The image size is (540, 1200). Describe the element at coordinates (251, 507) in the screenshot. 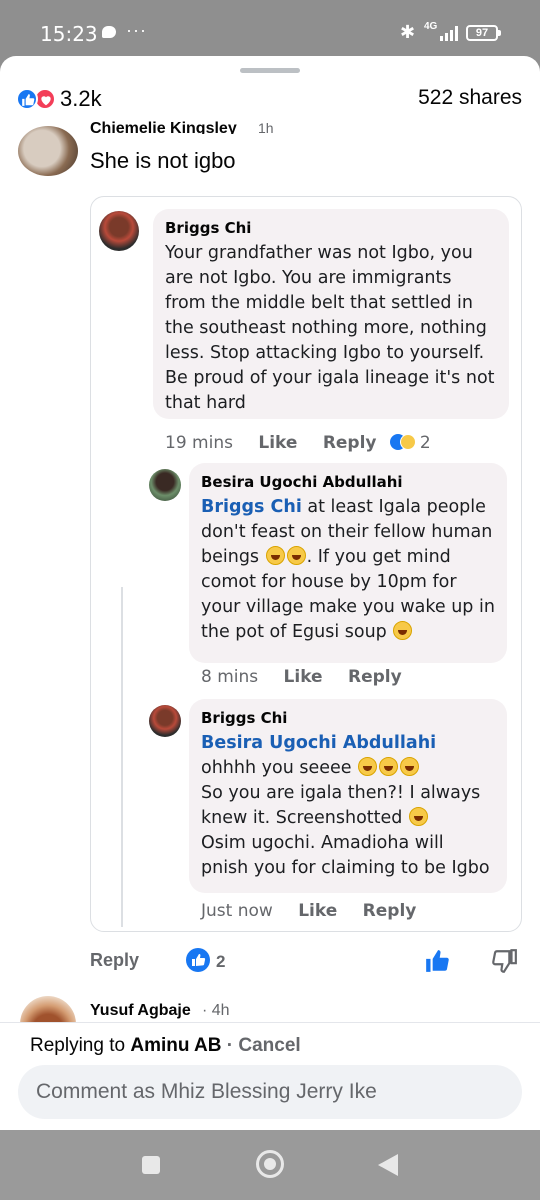

I see `mention-link: Briggs Chi` at that location.